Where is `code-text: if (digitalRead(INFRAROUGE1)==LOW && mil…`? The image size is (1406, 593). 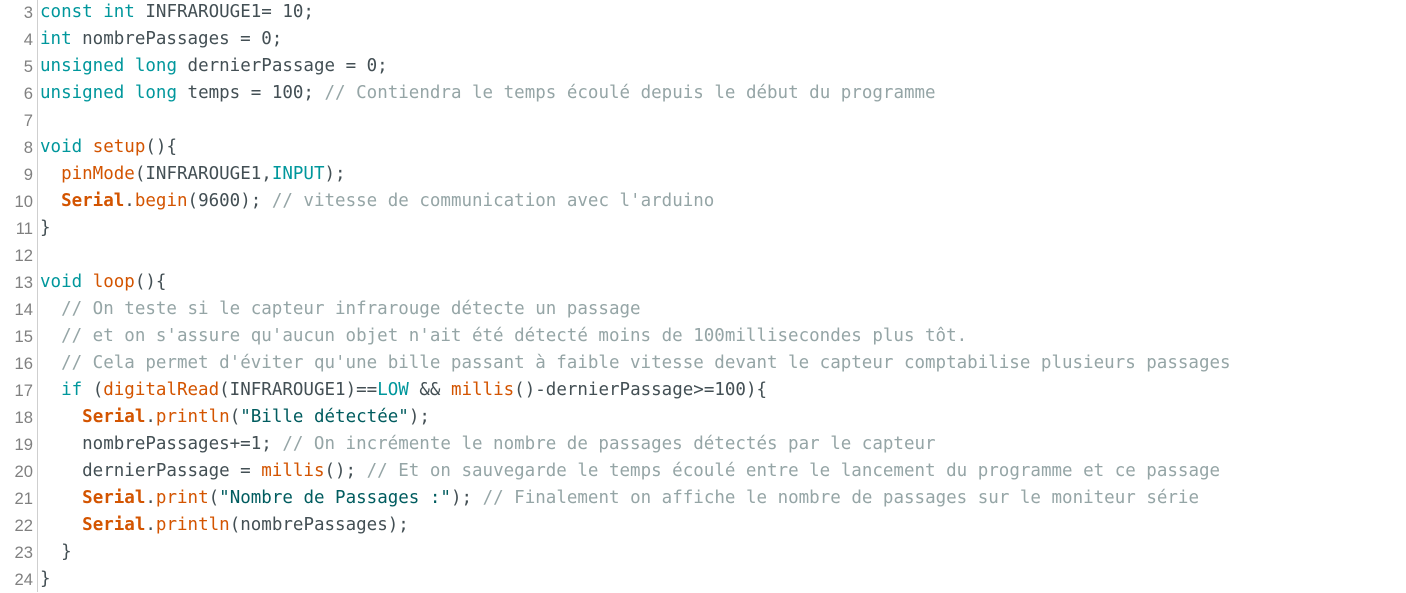 code-text: if (digitalRead(INFRAROUGE1)==LOW && mil… is located at coordinates (403, 390).